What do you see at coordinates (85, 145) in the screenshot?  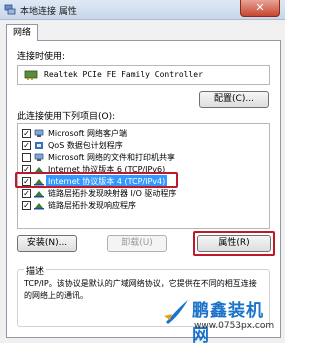 I see `item-label: QoS 数据包计划程序` at bounding box center [85, 145].